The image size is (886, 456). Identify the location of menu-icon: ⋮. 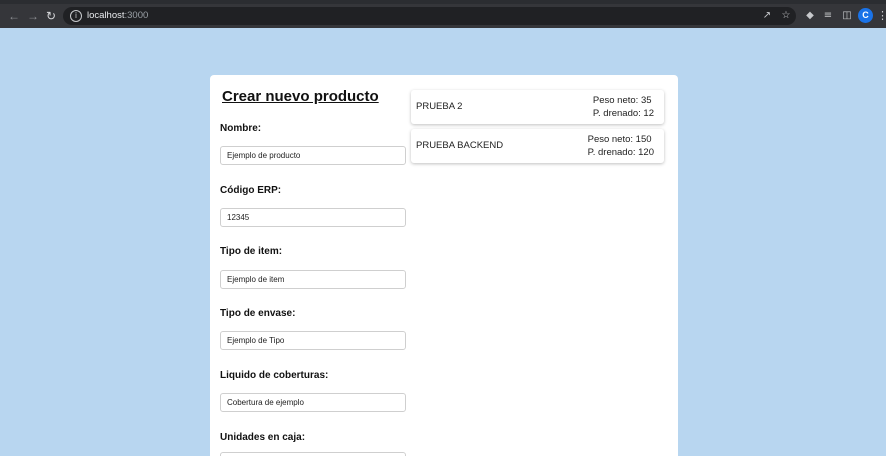
(881, 16).